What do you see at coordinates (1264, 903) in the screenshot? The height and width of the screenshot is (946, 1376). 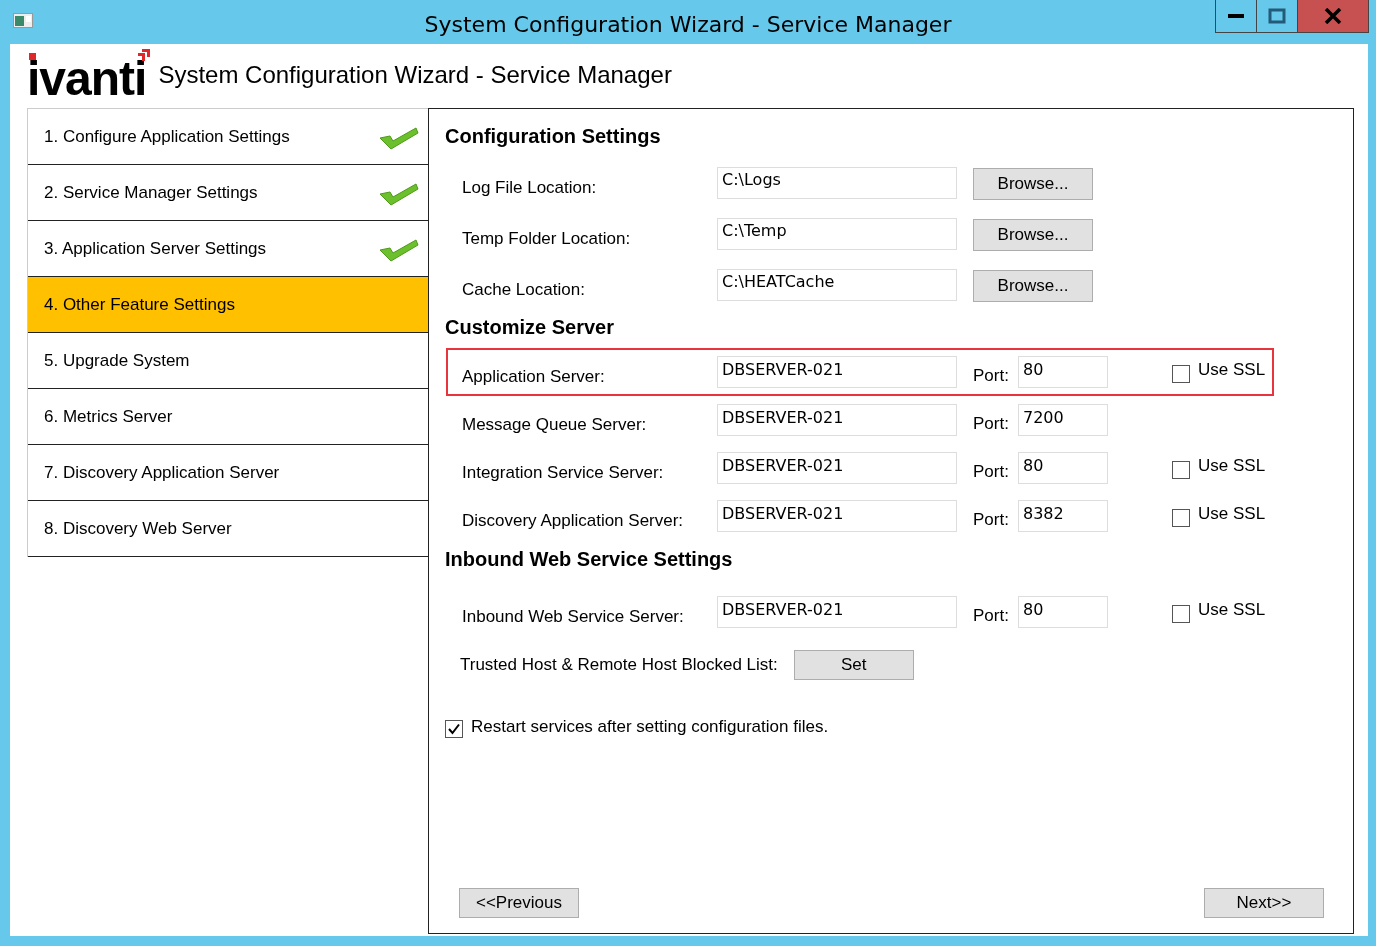 I see `next-button: Next>>` at bounding box center [1264, 903].